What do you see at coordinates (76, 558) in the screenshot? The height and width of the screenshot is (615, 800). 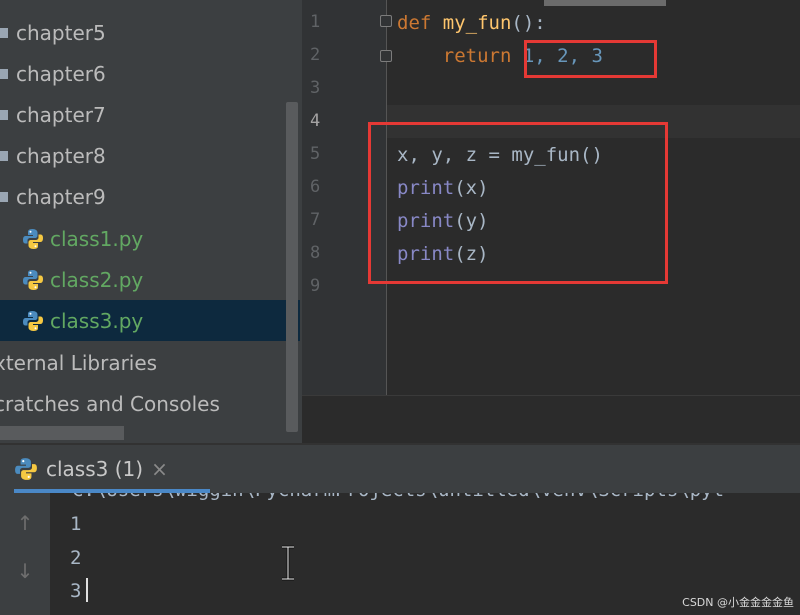 I see `console-output-line: 2` at bounding box center [76, 558].